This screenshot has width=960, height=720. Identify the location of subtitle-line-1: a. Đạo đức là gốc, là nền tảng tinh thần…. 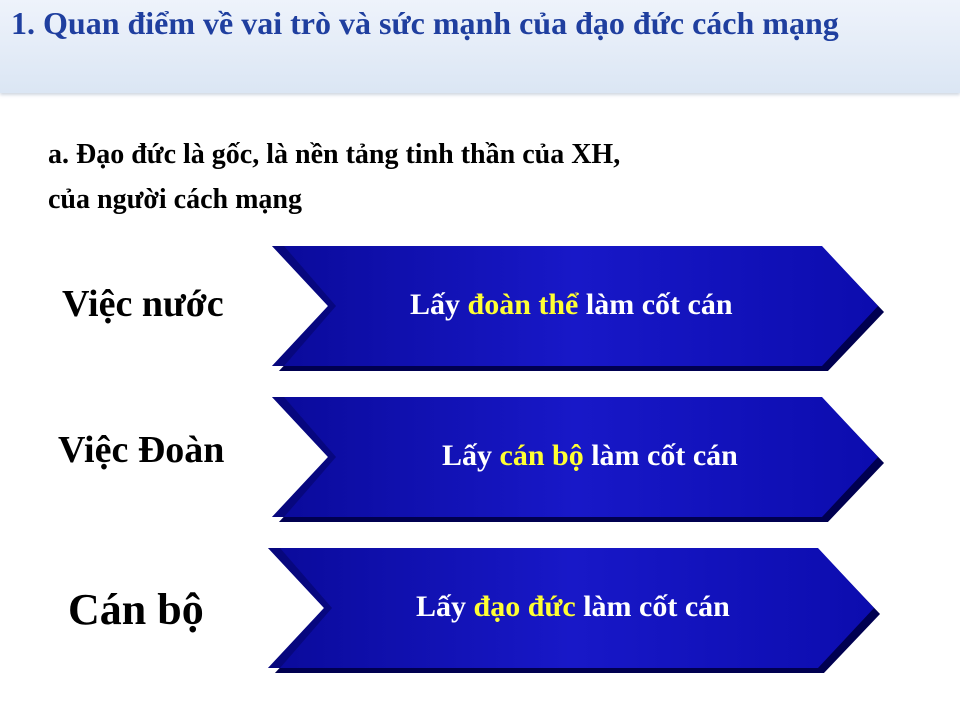
(334, 154).